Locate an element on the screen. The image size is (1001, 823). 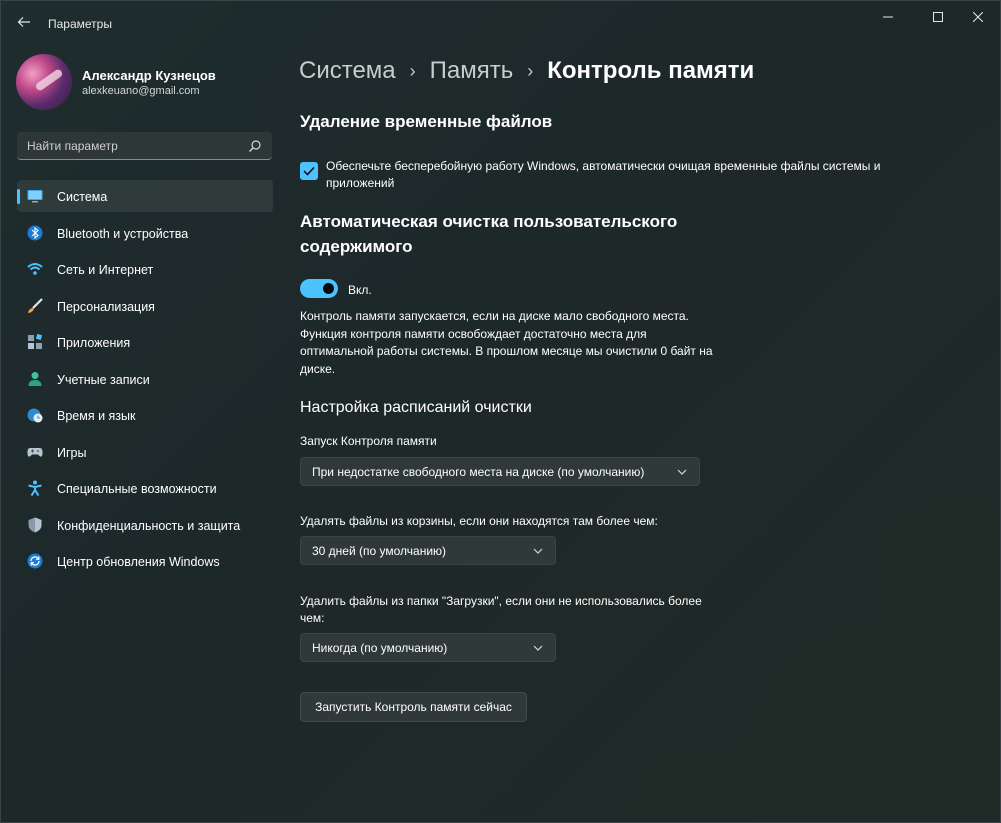
sidebar-item-privacy: Конфиденциальность и защита is located at coordinates (145, 525).